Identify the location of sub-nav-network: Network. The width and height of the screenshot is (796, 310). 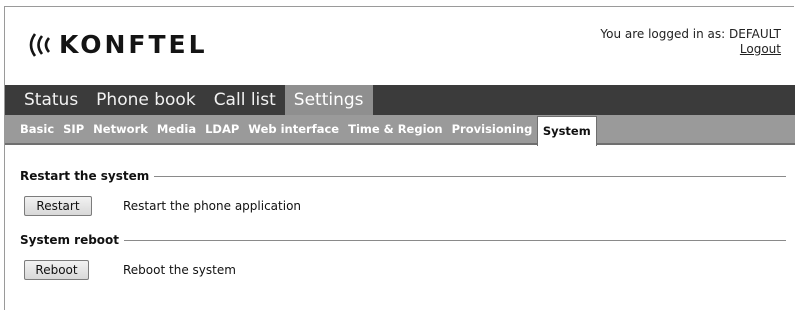
(121, 129).